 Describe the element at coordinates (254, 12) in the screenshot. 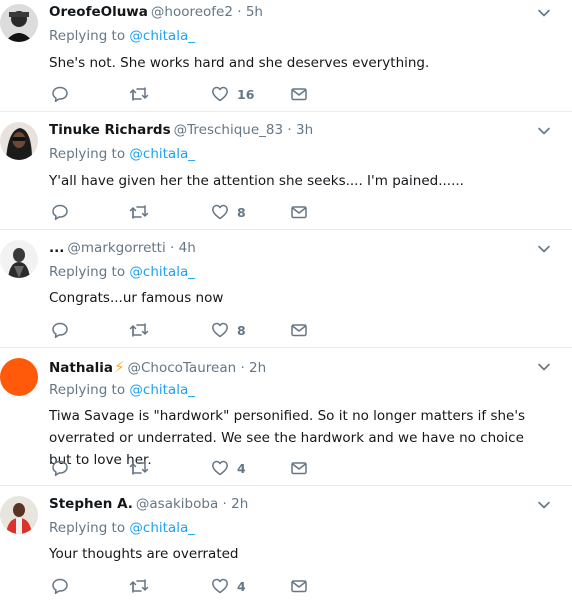

I see `timestamp: 5h` at that location.